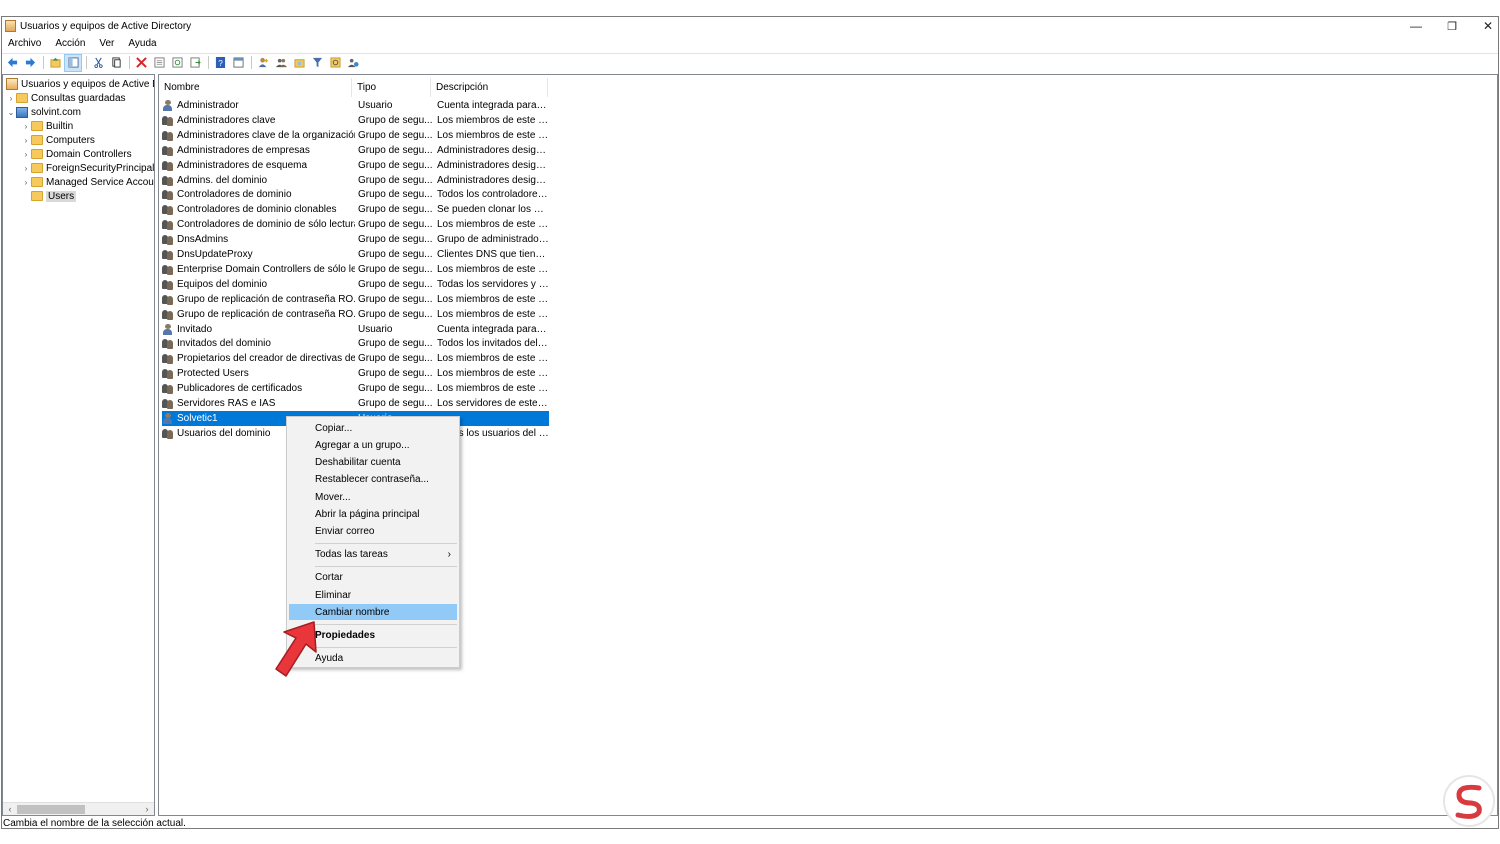 The width and height of the screenshot is (1500, 844). What do you see at coordinates (49, 196) in the screenshot?
I see `tree-item-users: Users` at bounding box center [49, 196].